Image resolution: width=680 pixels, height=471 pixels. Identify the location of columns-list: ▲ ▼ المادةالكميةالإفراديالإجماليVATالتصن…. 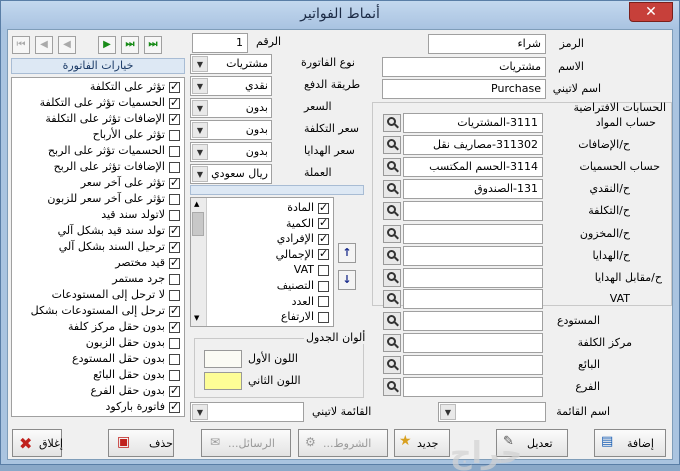
(262, 262).